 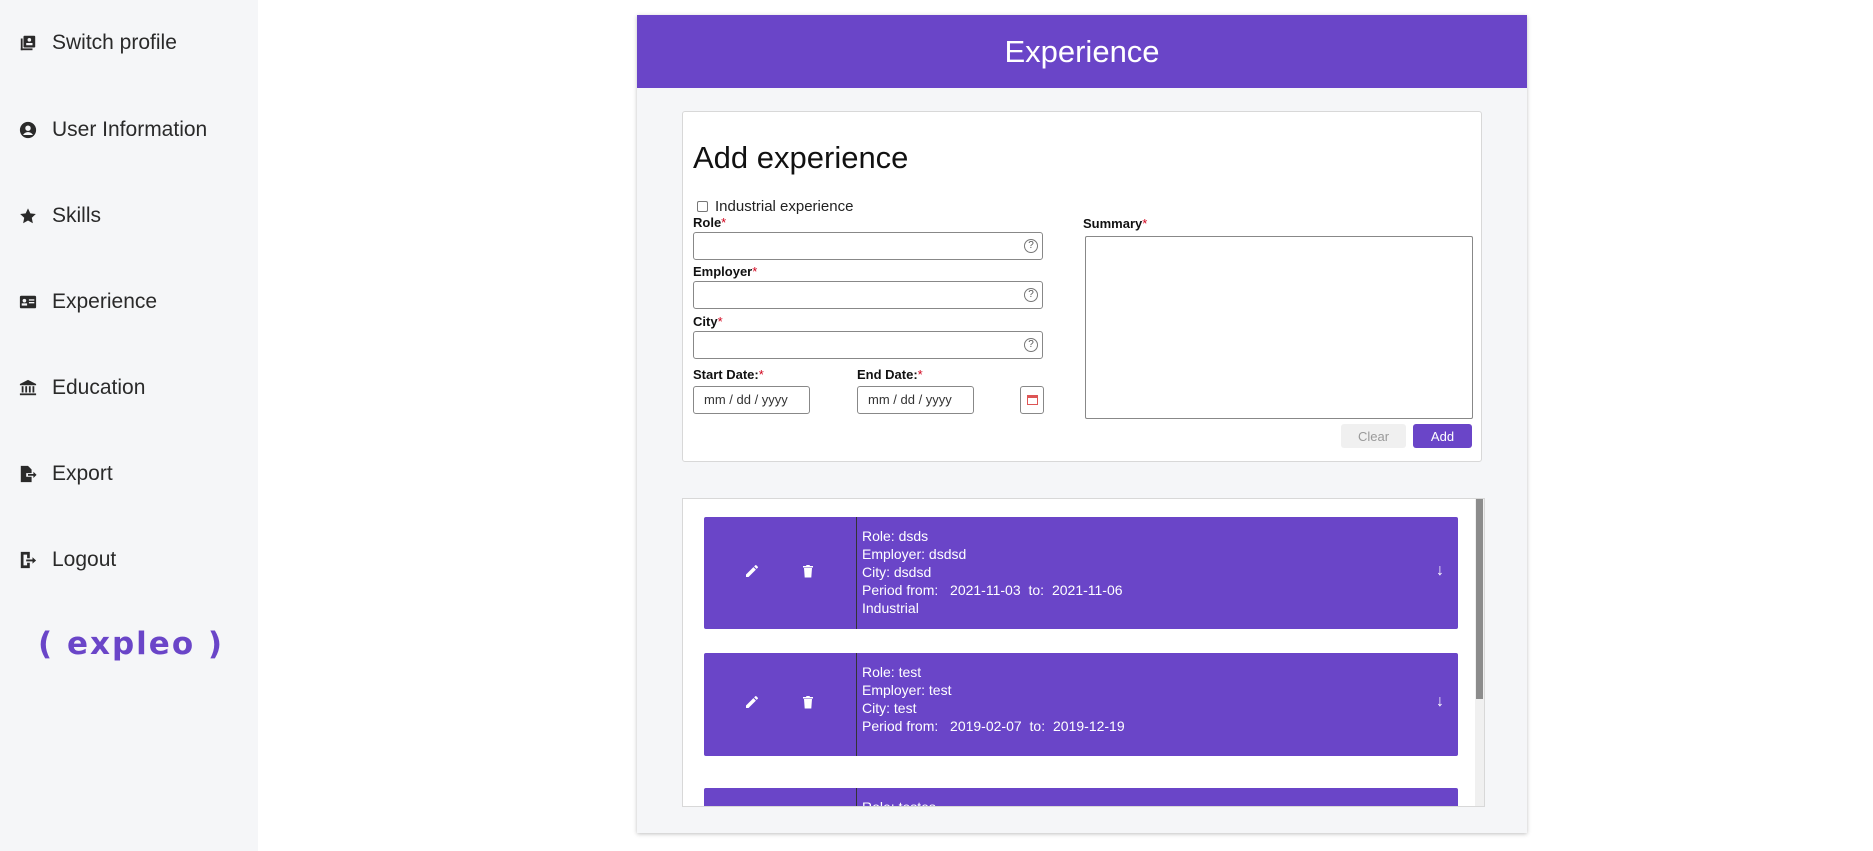 I want to click on sidebar-item-label: User Information, so click(x=130, y=129).